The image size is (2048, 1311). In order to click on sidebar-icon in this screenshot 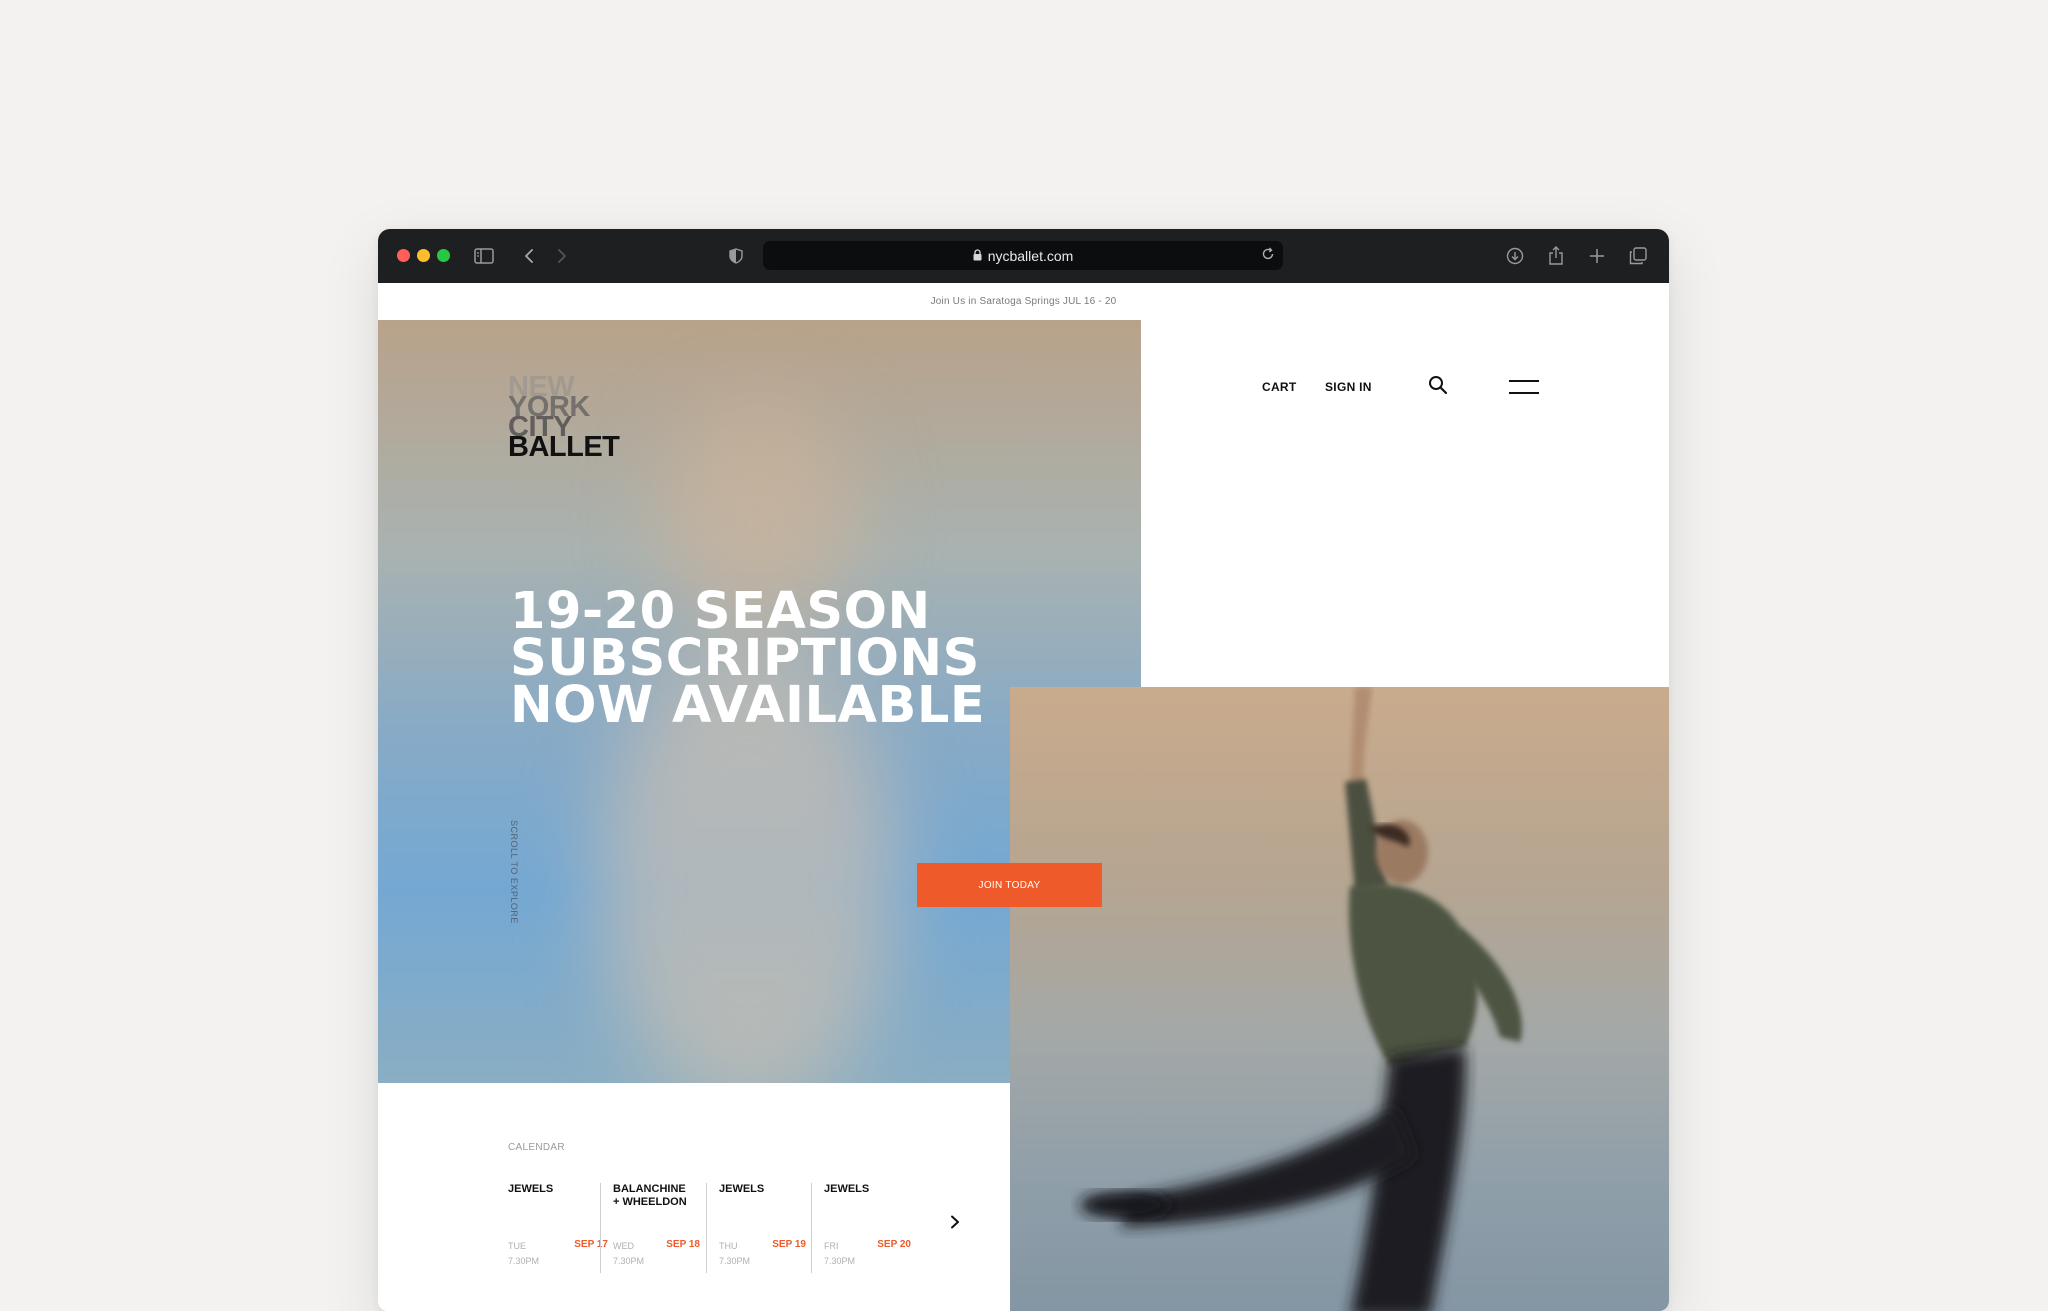, I will do `click(484, 256)`.